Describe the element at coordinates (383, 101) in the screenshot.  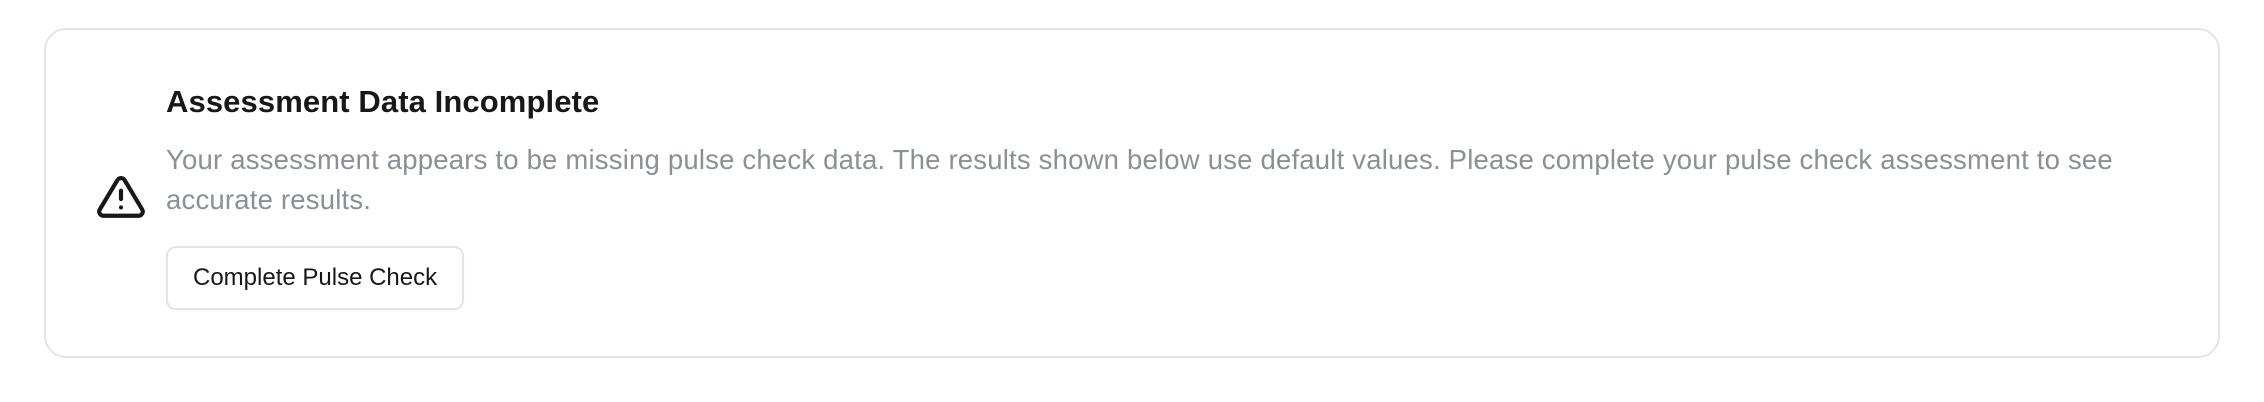
I see `alert-title: Assessment Data Incomplete` at that location.